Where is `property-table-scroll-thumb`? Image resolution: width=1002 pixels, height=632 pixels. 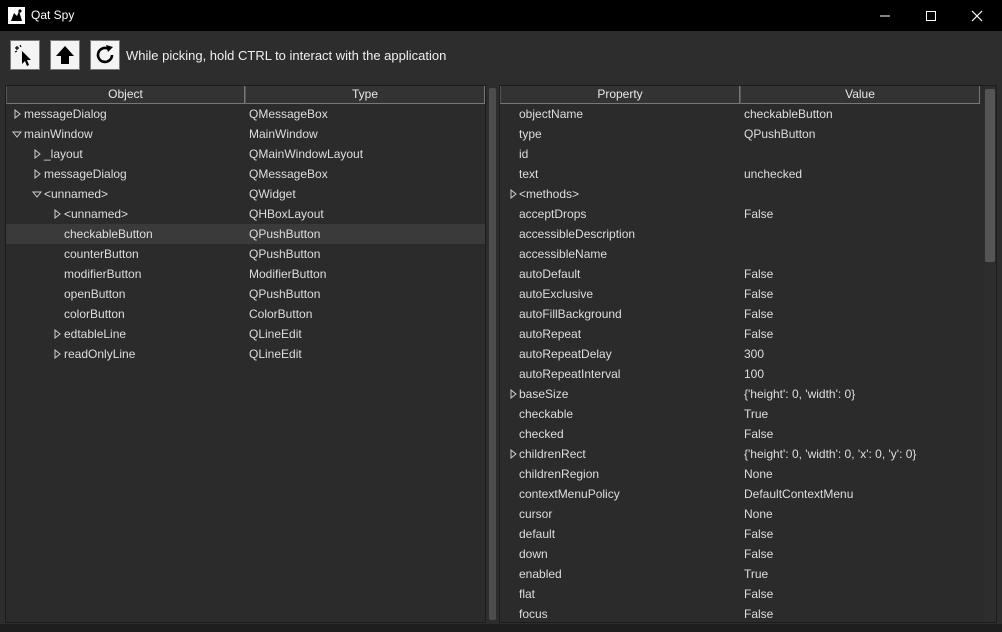
property-table-scroll-thumb is located at coordinates (990, 175).